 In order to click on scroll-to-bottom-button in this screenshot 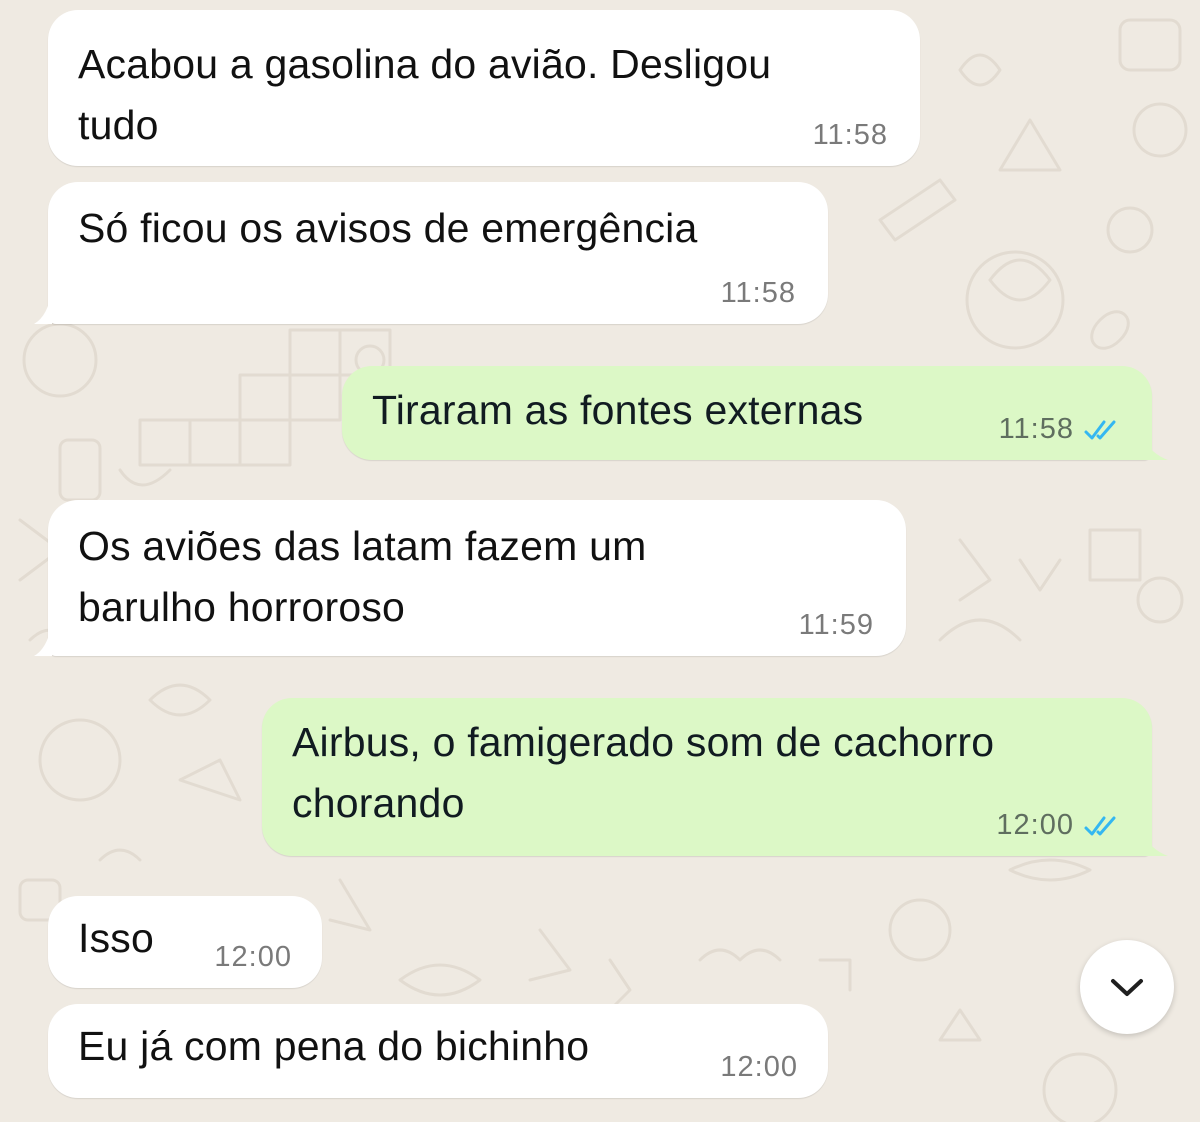, I will do `click(1127, 987)`.